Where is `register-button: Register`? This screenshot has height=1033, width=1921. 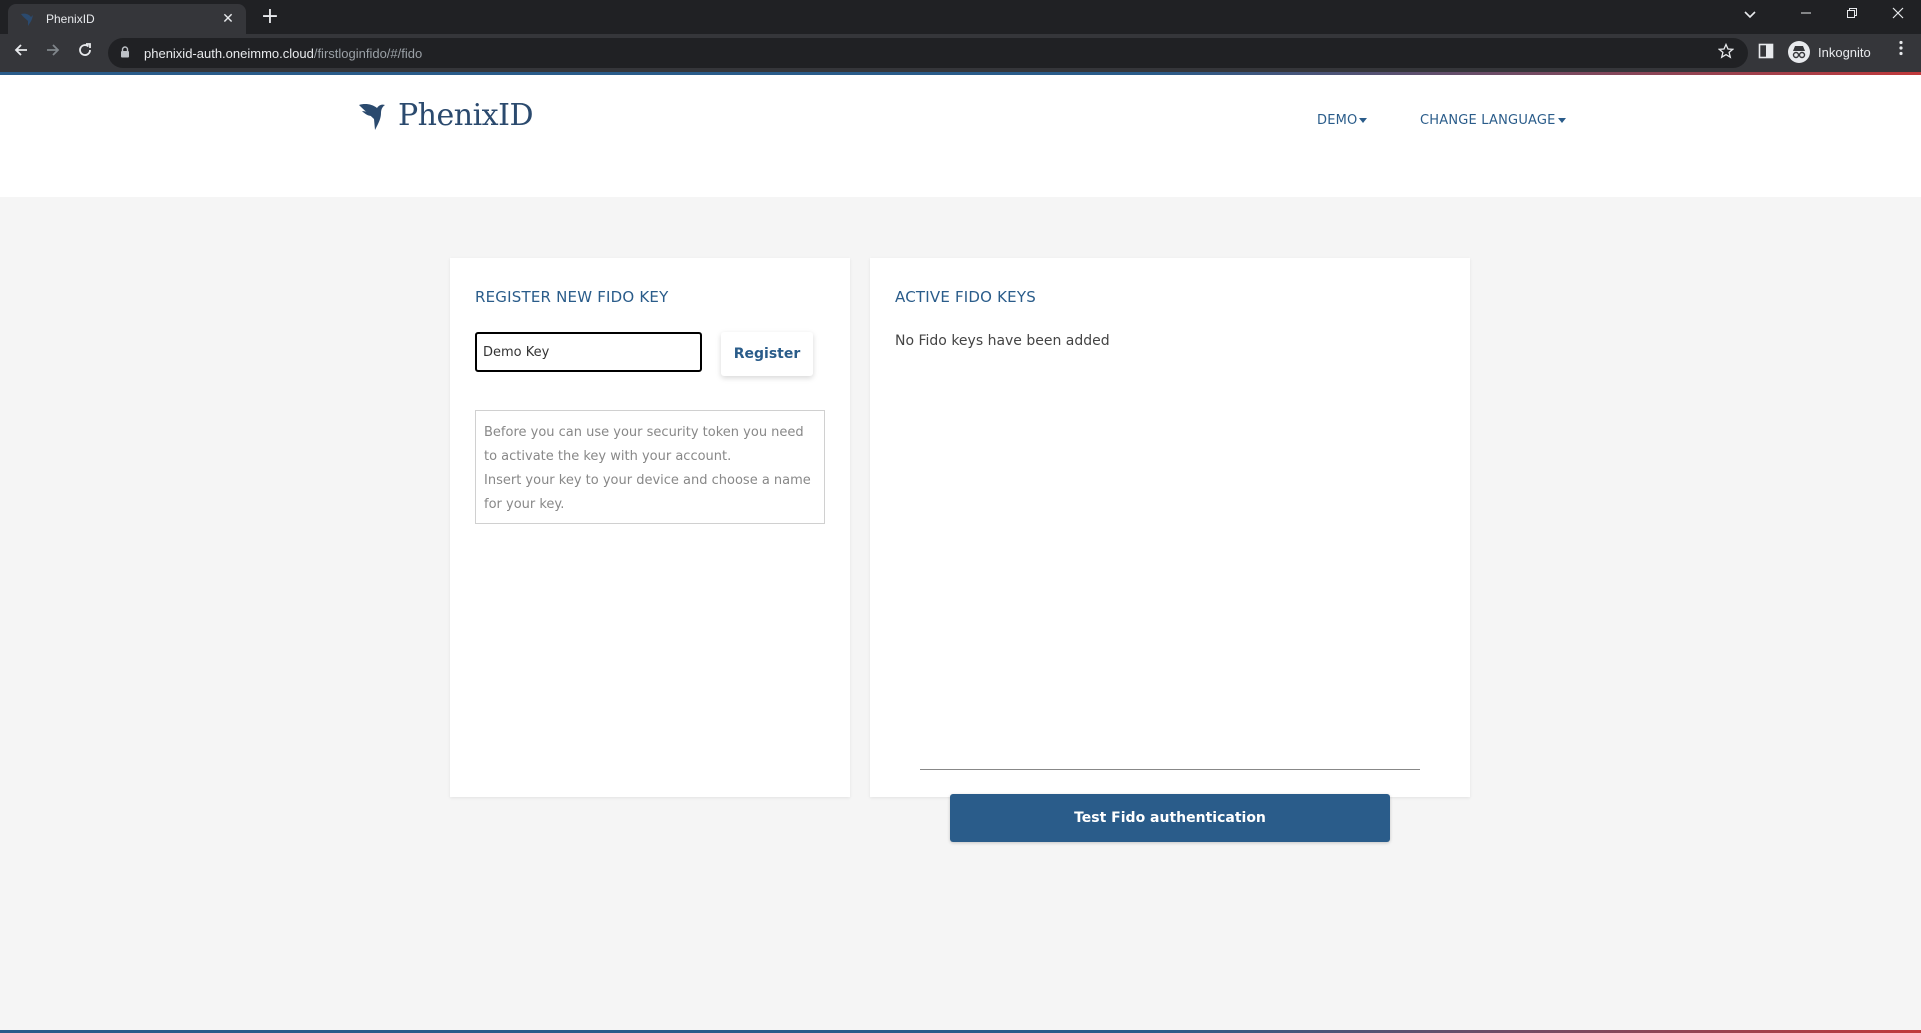
register-button: Register is located at coordinates (767, 354).